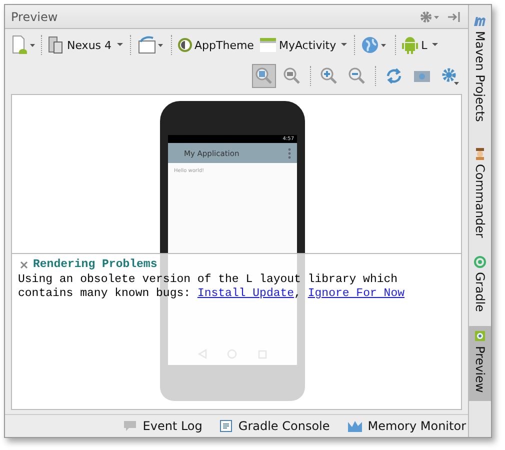 This screenshot has height=450, width=505. Describe the element at coordinates (34, 17) in the screenshot. I see `panel-title: Preview` at that location.